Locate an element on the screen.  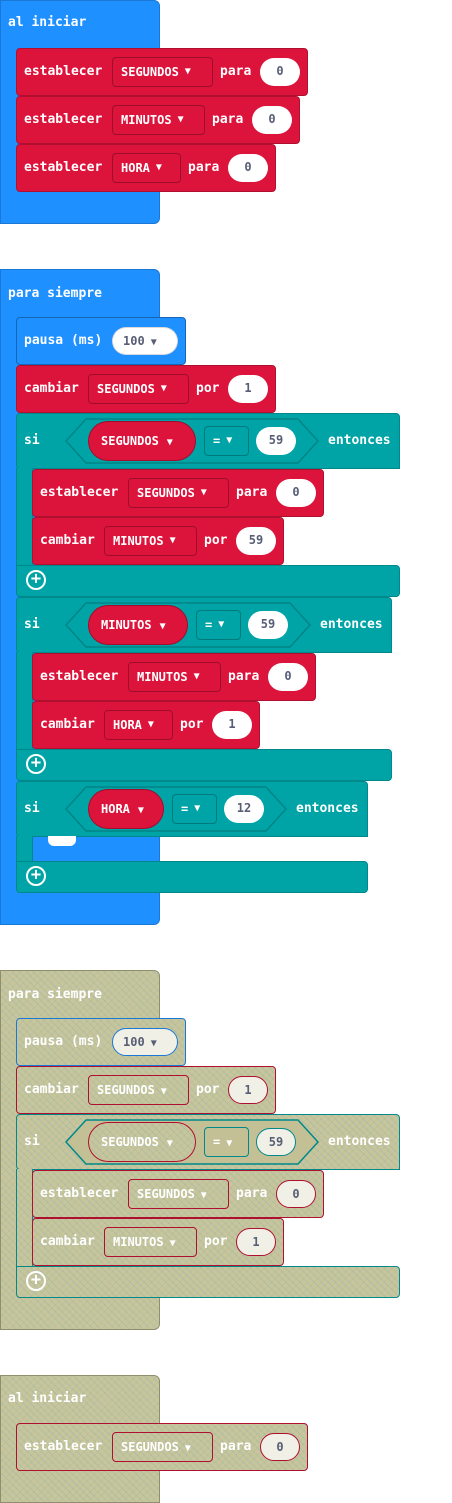
on-start-label: al iniciar is located at coordinates (47, 1398).